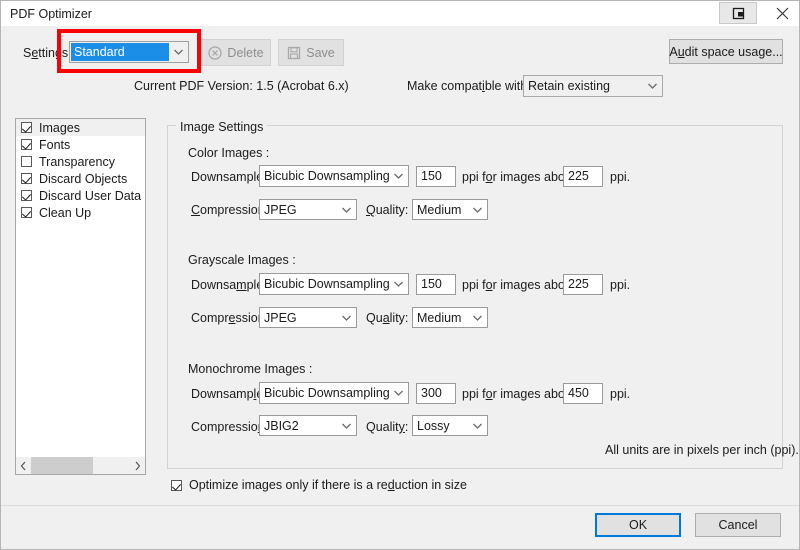  I want to click on close-button, so click(782, 13).